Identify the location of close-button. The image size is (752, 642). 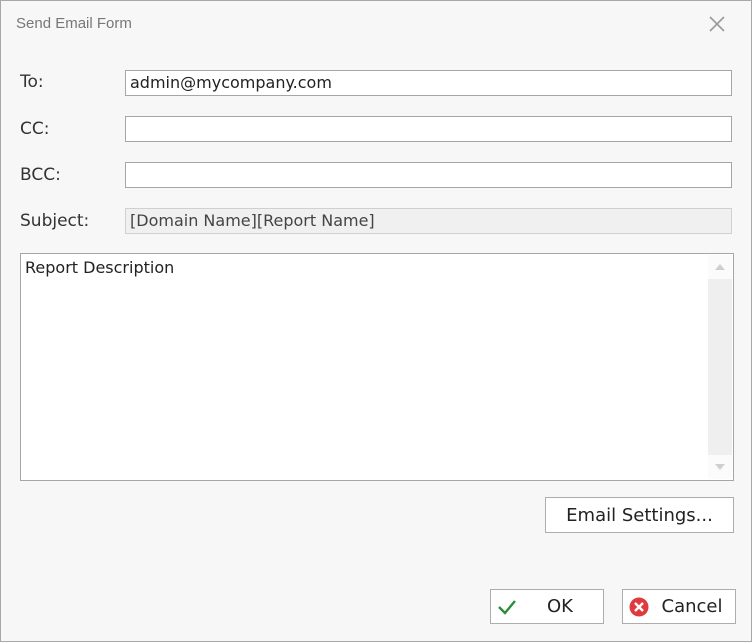
(717, 24).